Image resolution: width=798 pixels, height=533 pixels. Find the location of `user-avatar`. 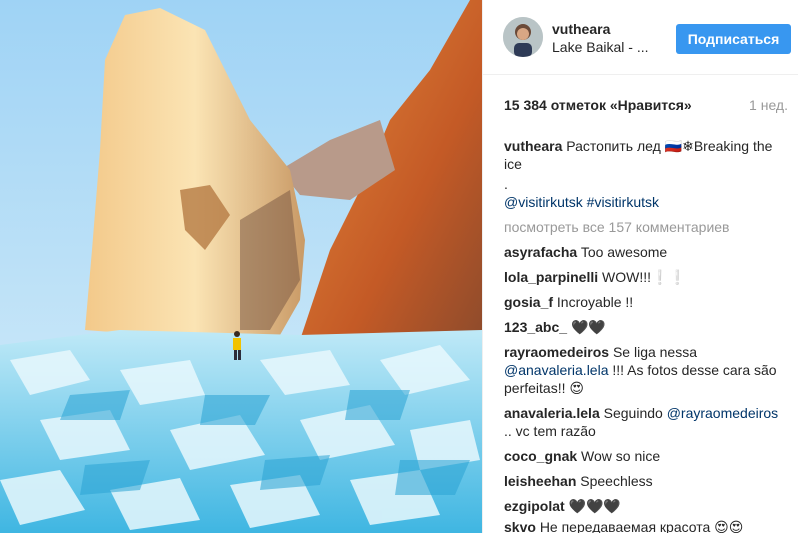

user-avatar is located at coordinates (523, 37).